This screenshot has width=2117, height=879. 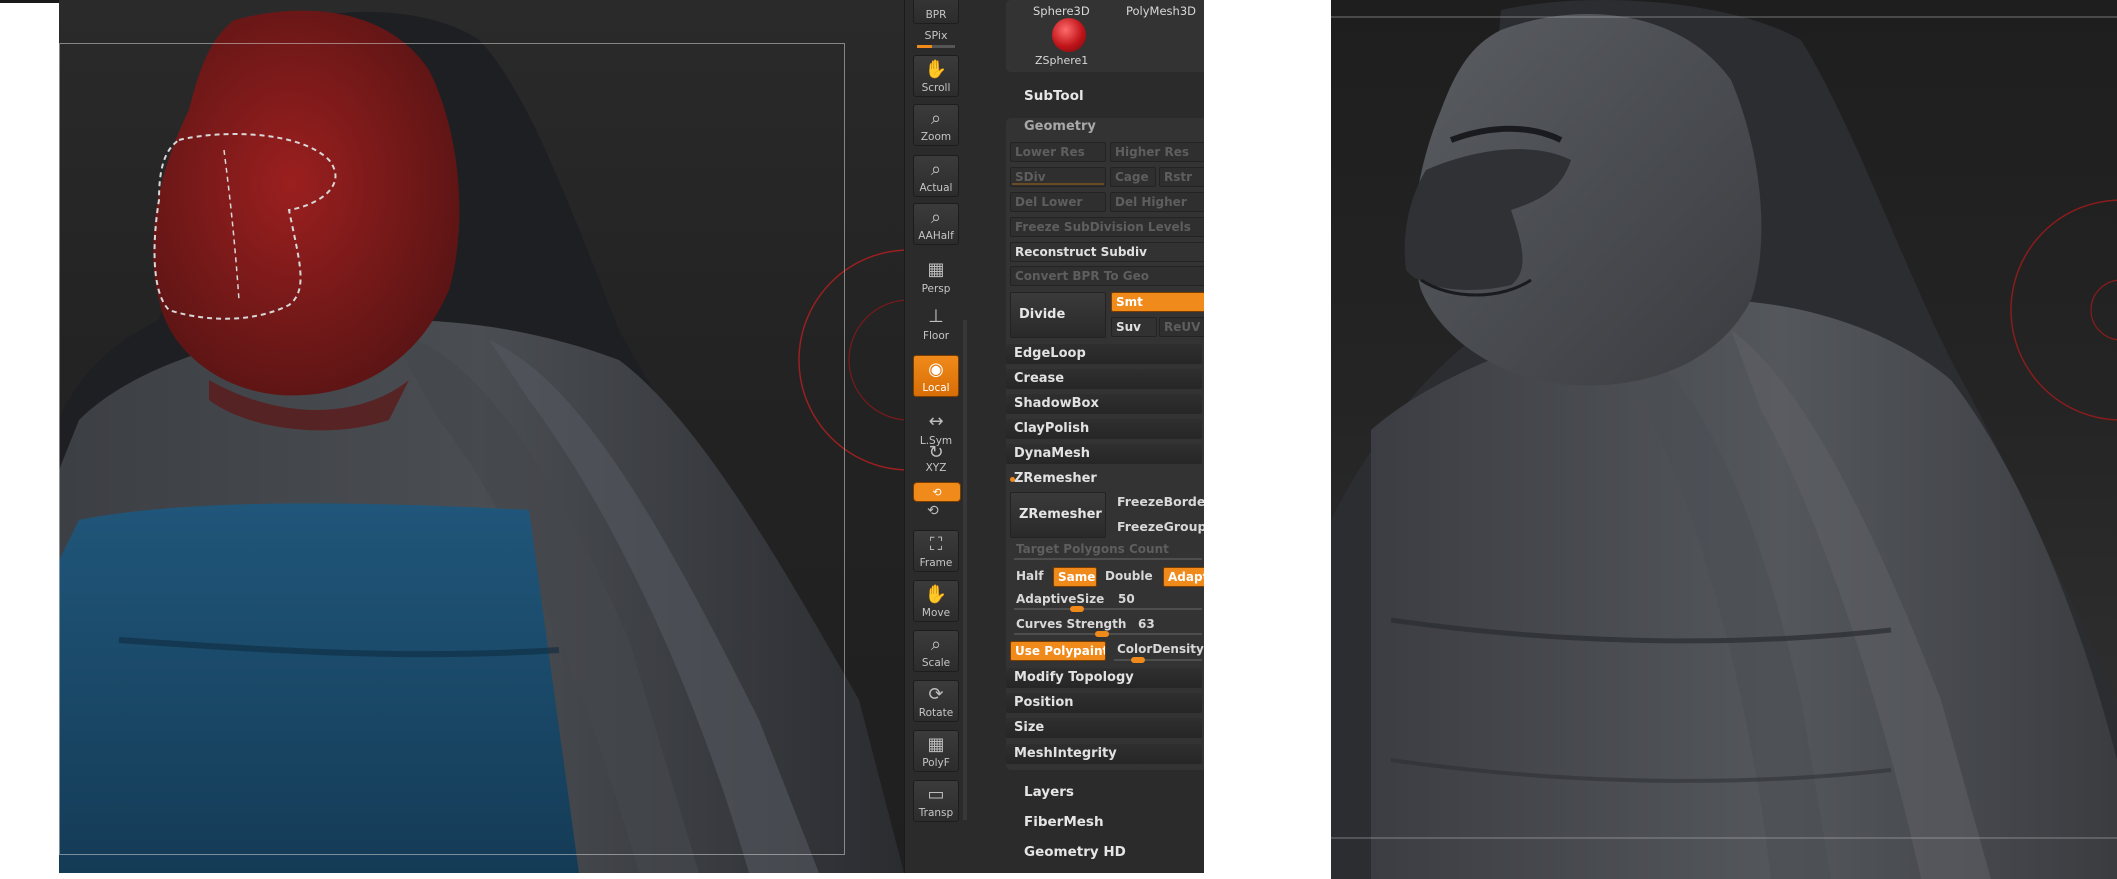 I want to click on adaptive-size-label: AdaptiveSize, so click(x=1060, y=599).